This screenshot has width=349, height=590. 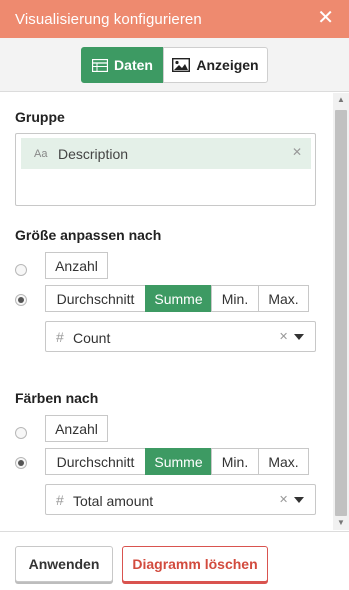 I want to click on color-field-select: # Total amount ✕, so click(x=180, y=499).